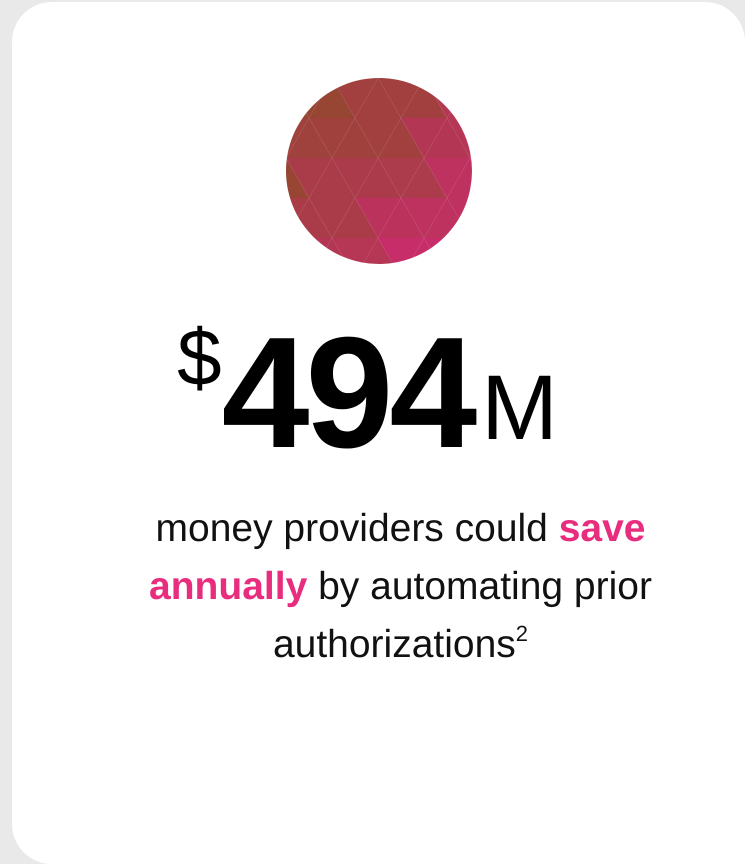  What do you see at coordinates (400, 587) in the screenshot?
I see `stat-description: money providers could save annually by automating prior authorizations$^{2}$` at bounding box center [400, 587].